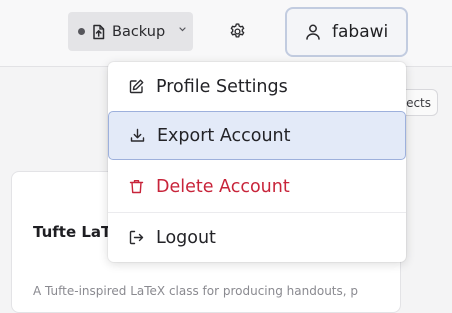 Image resolution: width=452 pixels, height=313 pixels. What do you see at coordinates (224, 135) in the screenshot?
I see `menu-item-label: Export Account` at bounding box center [224, 135].